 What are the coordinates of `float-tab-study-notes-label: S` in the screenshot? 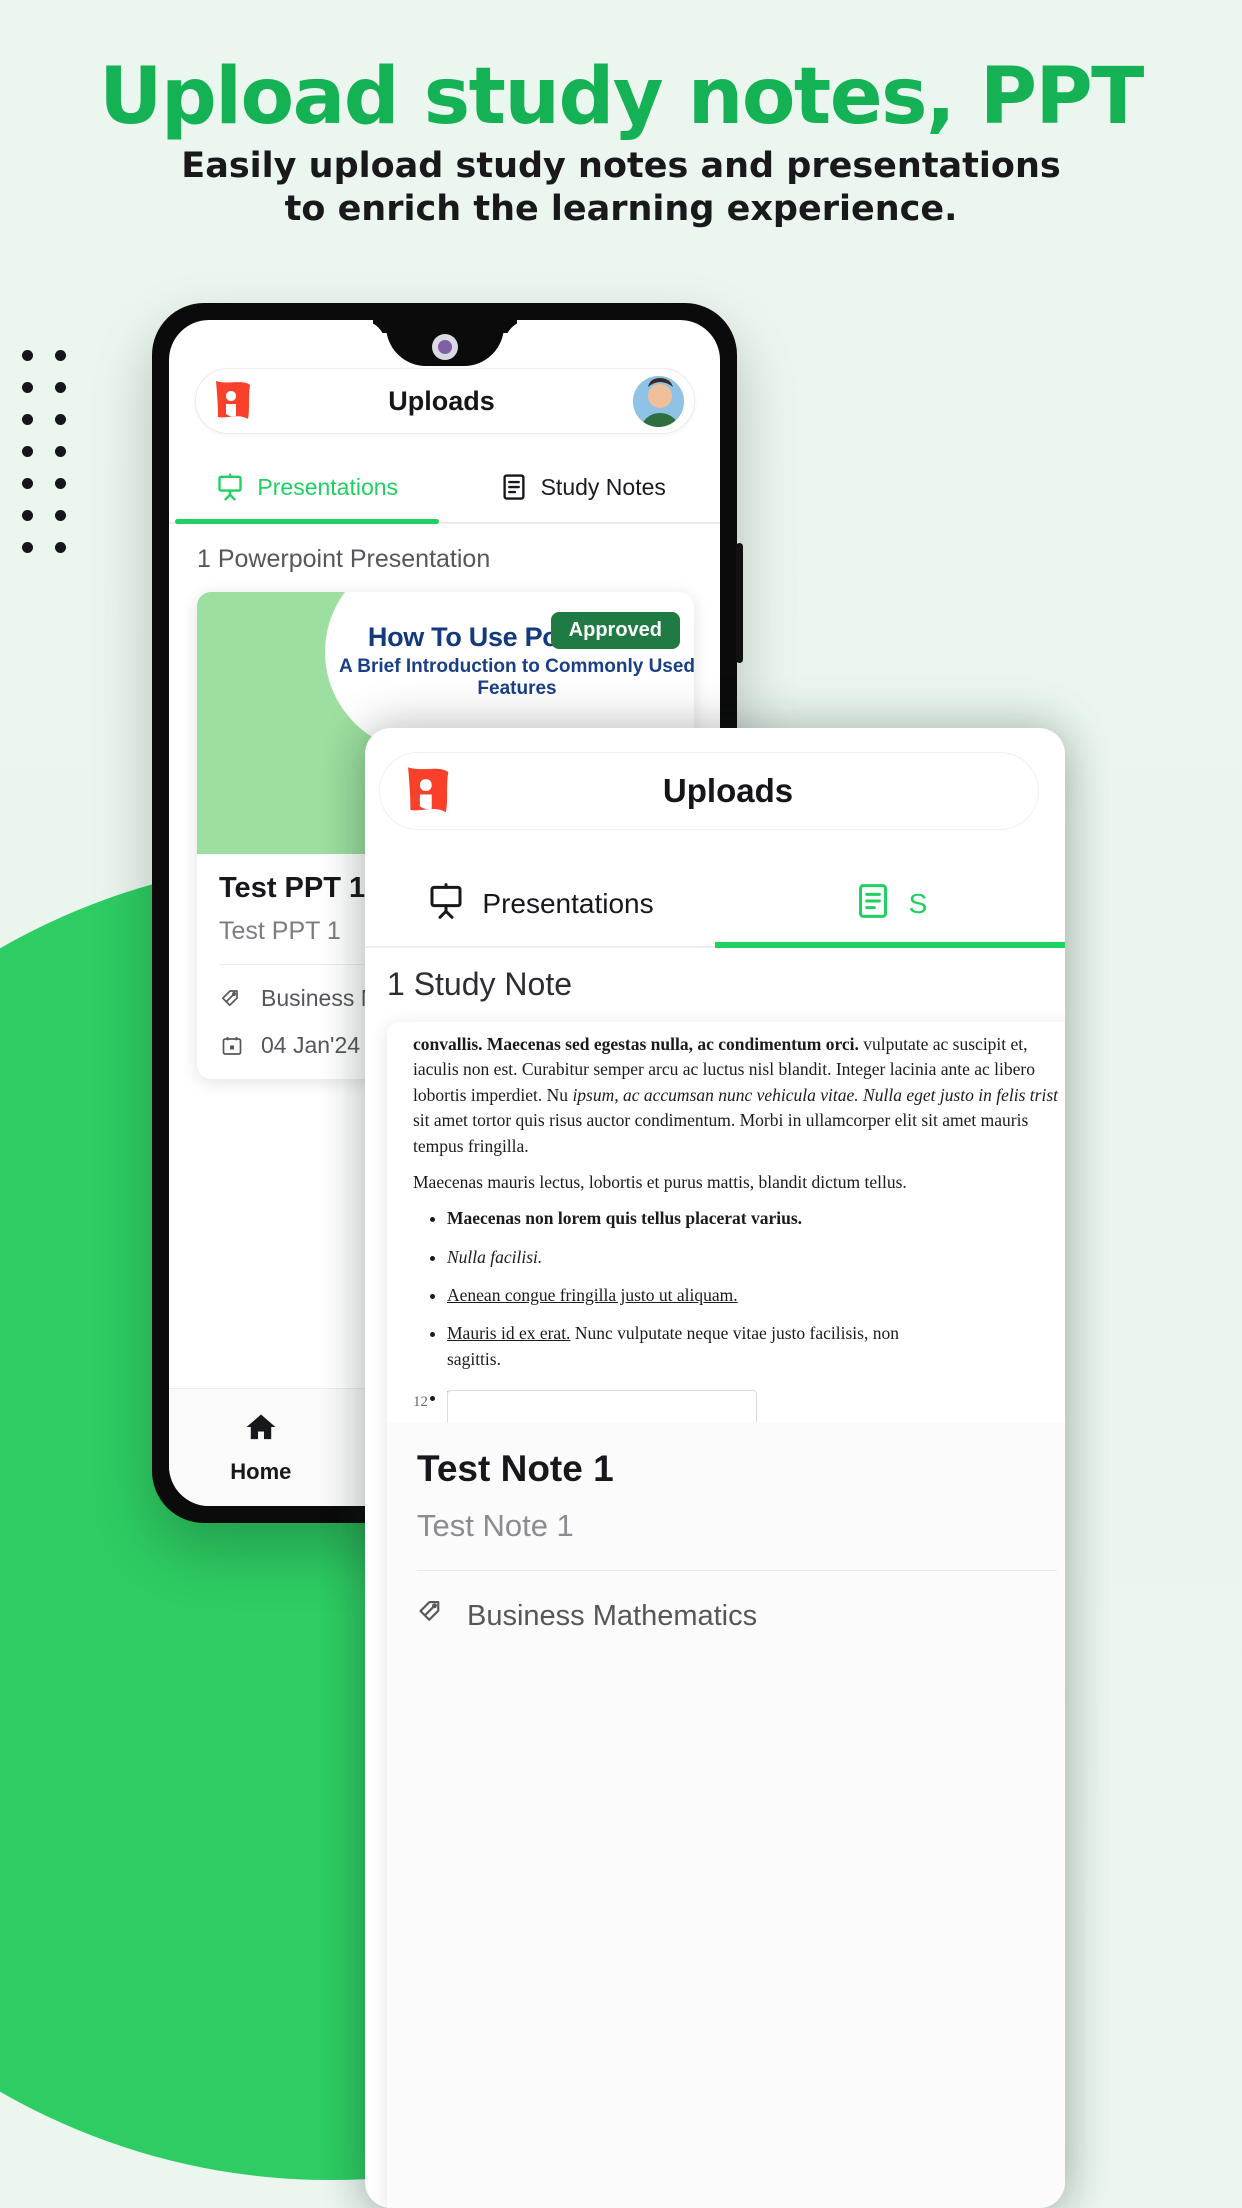 It's located at (918, 903).